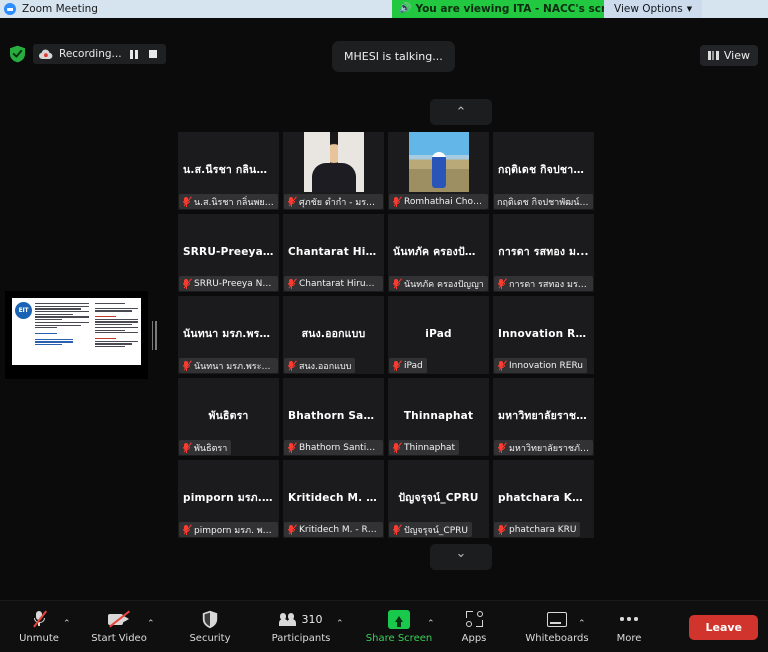 Image resolution: width=768 pixels, height=652 pixels. Describe the element at coordinates (543, 499) in the screenshot. I see `participant-tile: phatchara KRU phatchara KRU` at that location.